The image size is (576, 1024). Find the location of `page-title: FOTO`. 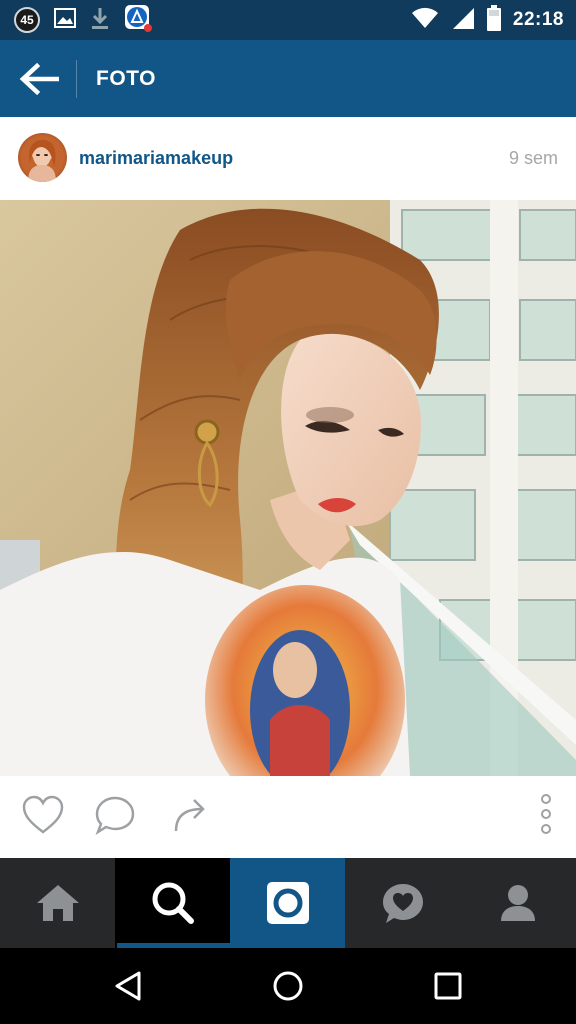

page-title: FOTO is located at coordinates (126, 78).